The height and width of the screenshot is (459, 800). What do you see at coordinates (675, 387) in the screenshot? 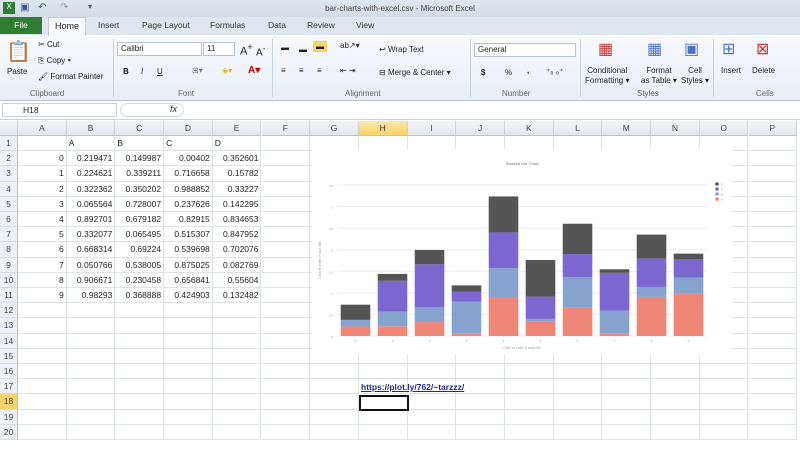
I see `cell-n17` at bounding box center [675, 387].